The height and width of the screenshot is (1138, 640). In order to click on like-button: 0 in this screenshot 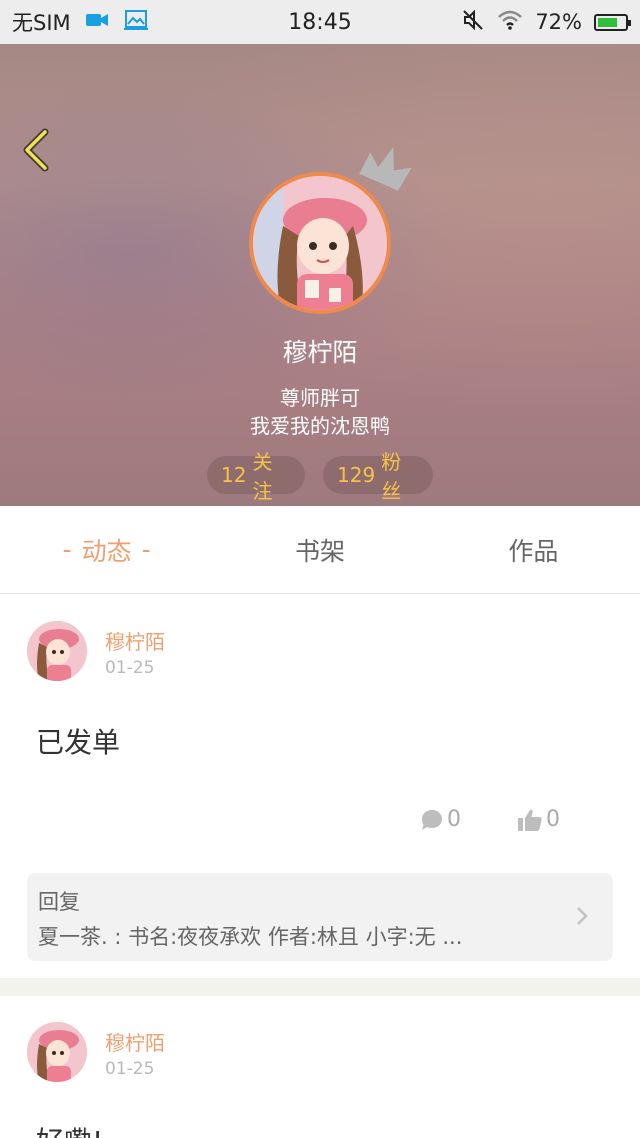, I will do `click(538, 819)`.